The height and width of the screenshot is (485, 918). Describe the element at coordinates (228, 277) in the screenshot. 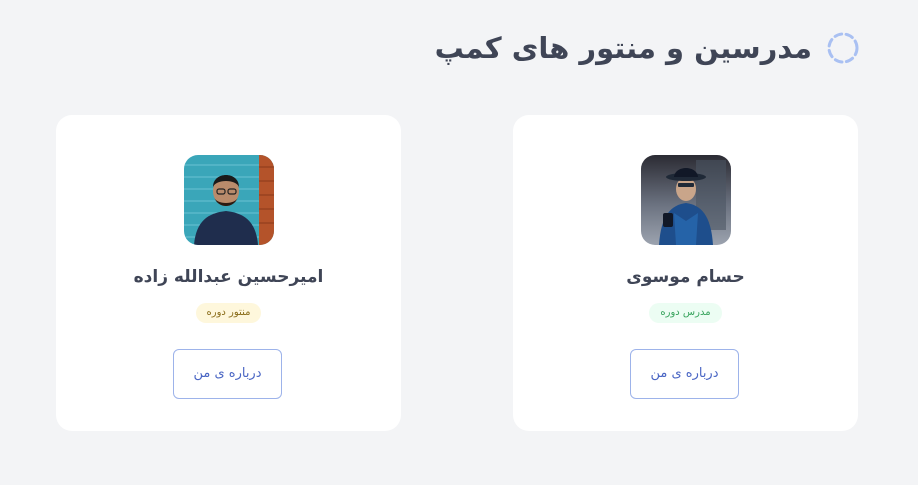

I see `instructor-name: امیرحسین عبدالله زاده` at that location.